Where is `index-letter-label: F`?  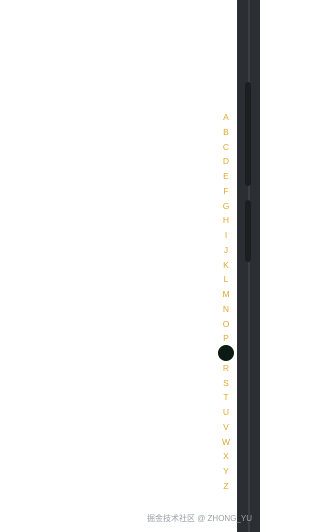 index-letter-label: F is located at coordinates (226, 190).